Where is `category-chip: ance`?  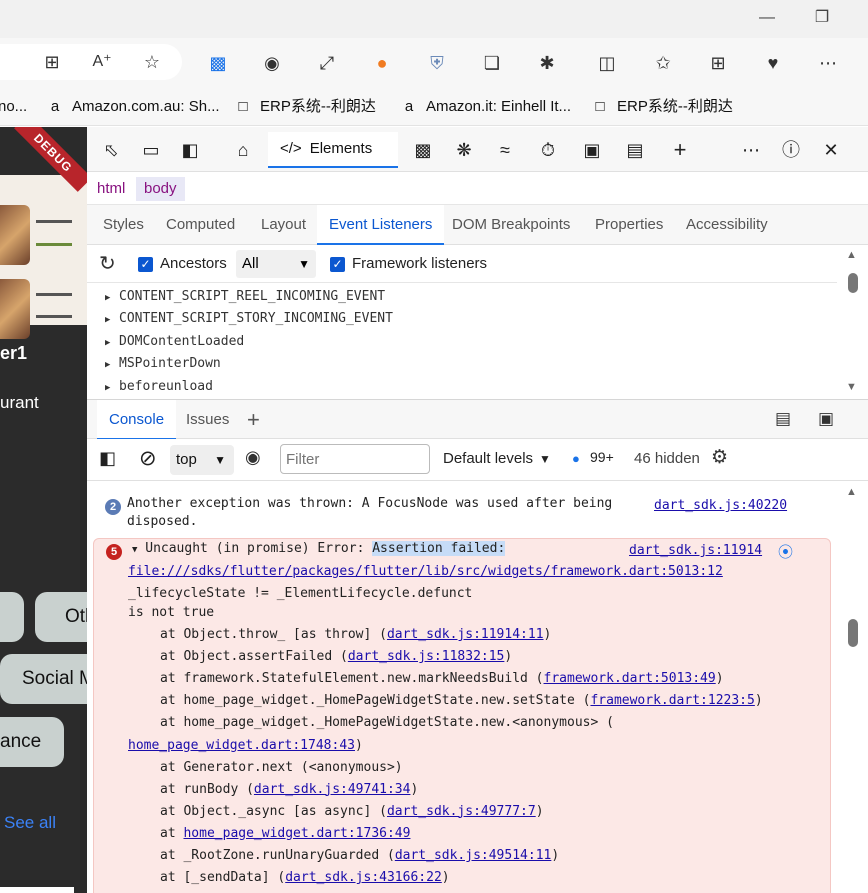 category-chip: ance is located at coordinates (32, 742).